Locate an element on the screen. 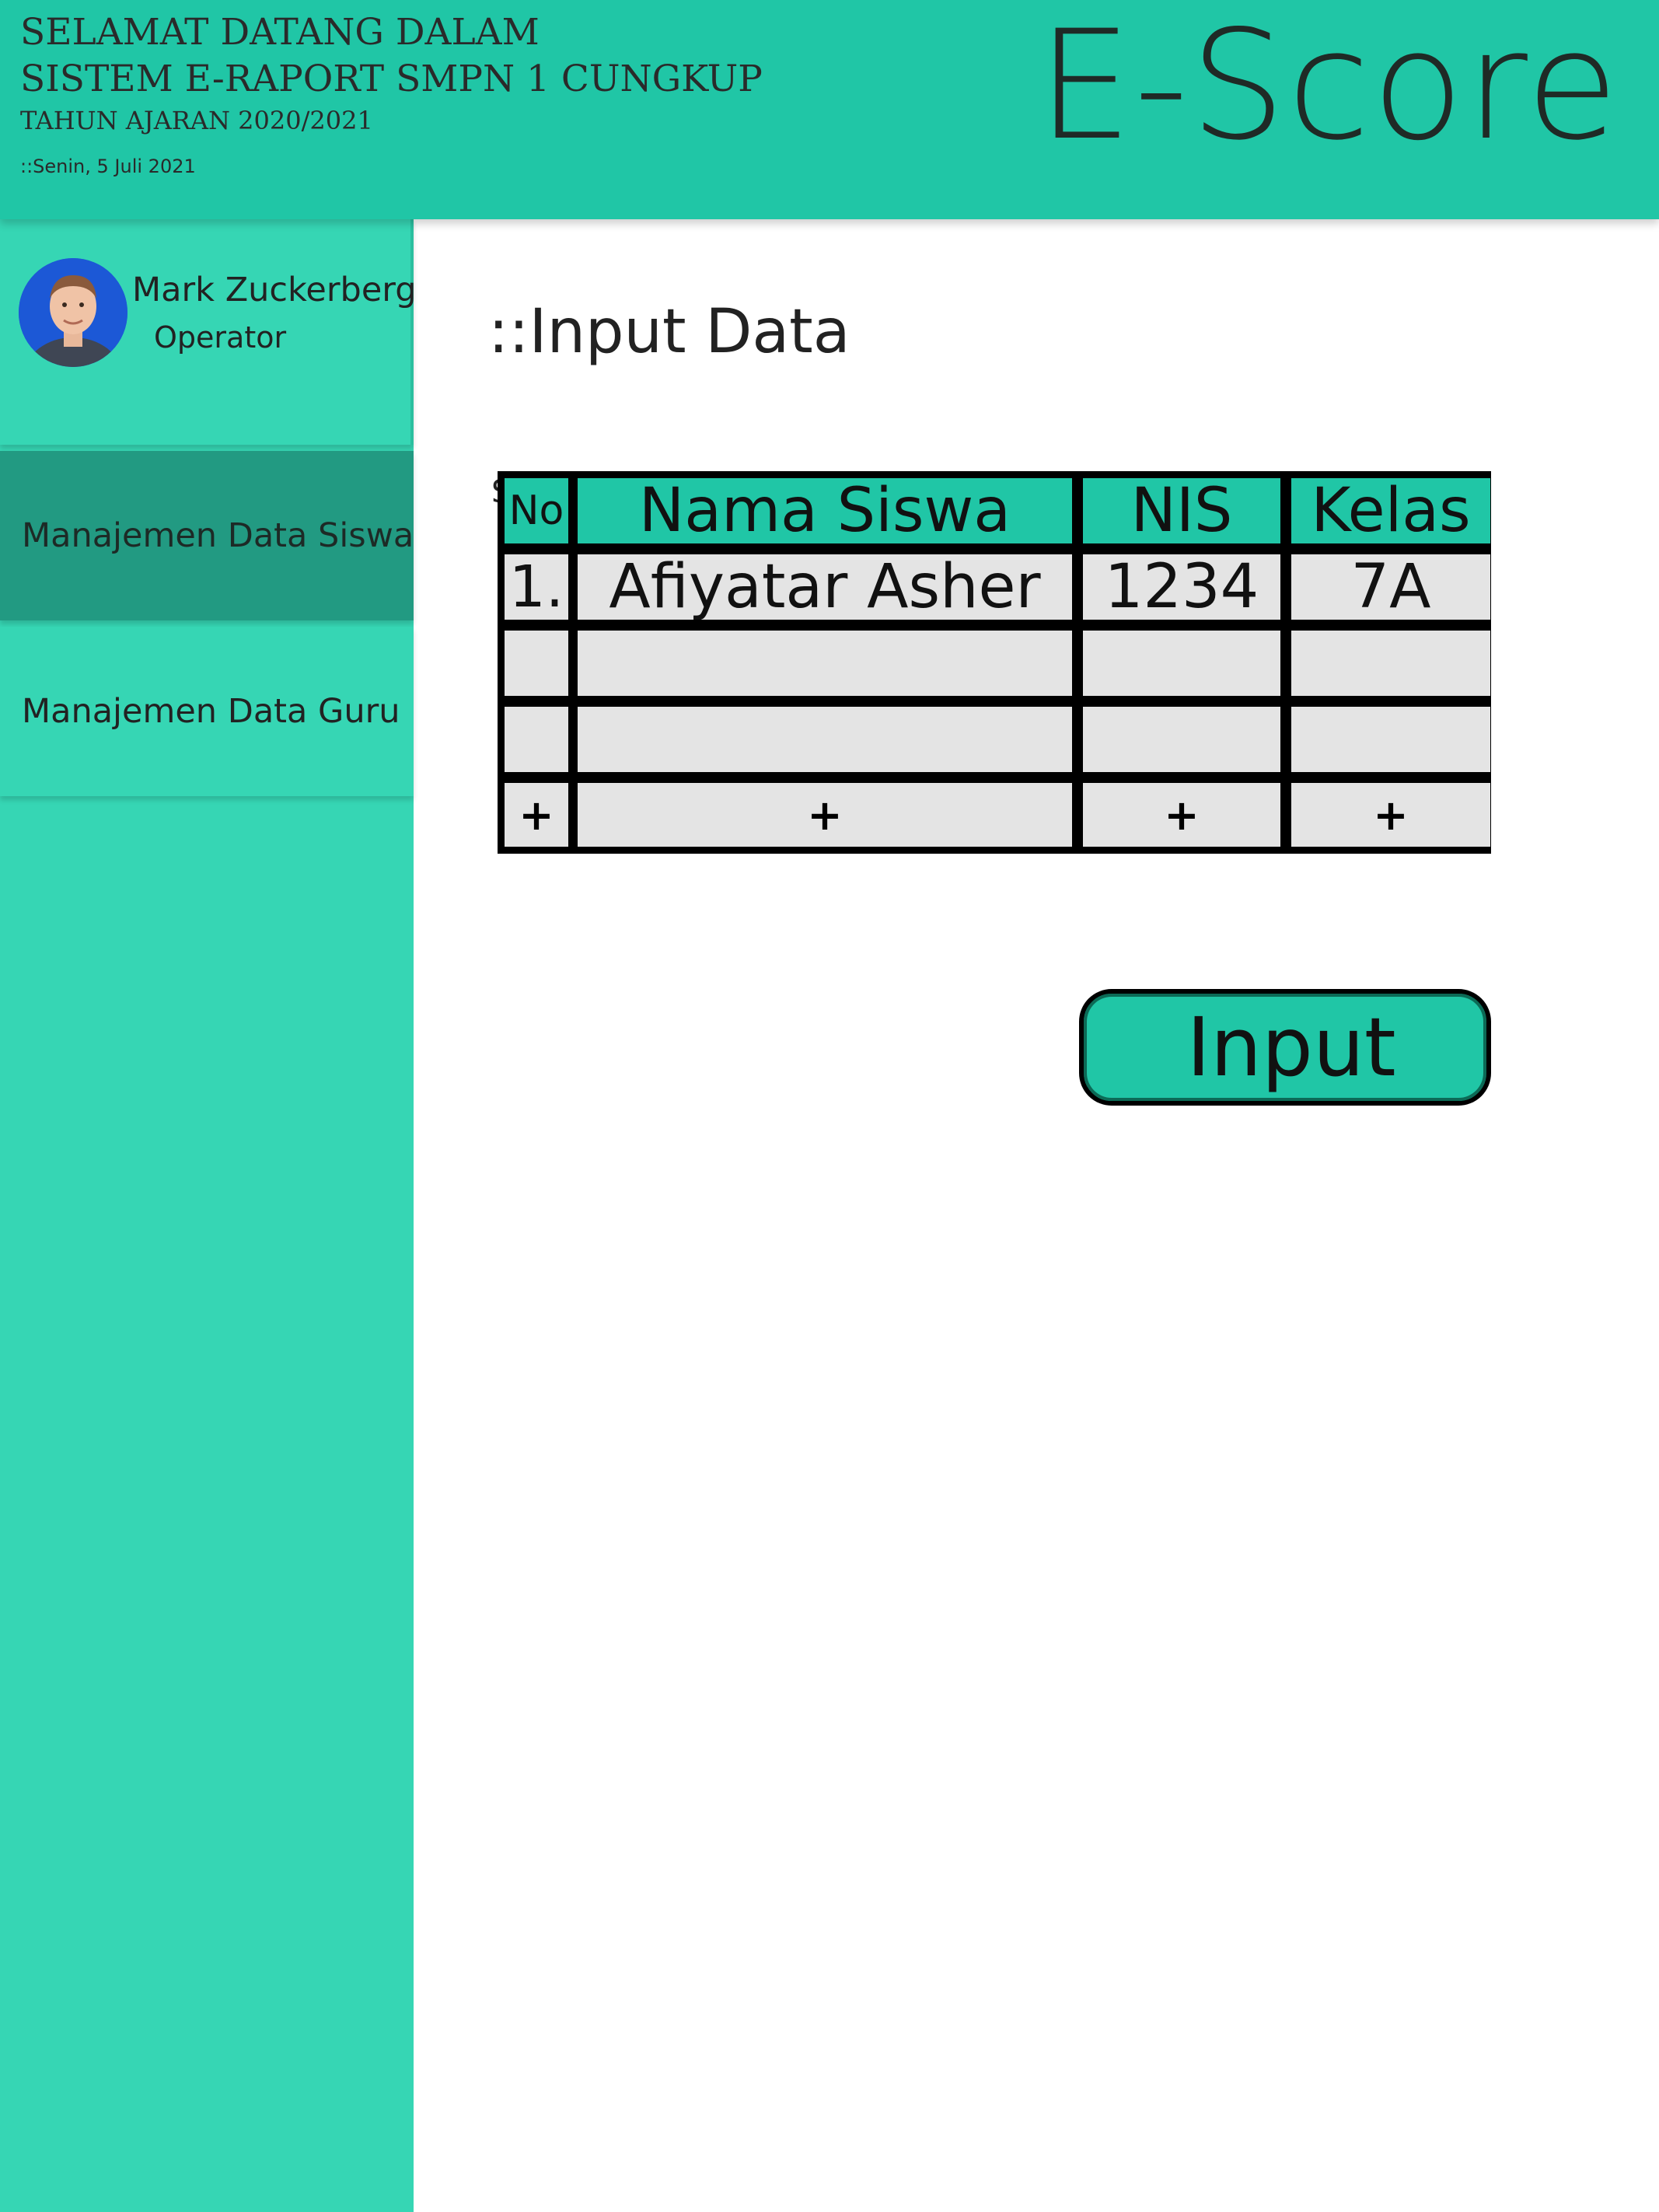  welcome-title-line2: SISTEM E-RAPORT SMPN 1 CUNGKUP is located at coordinates (391, 79).